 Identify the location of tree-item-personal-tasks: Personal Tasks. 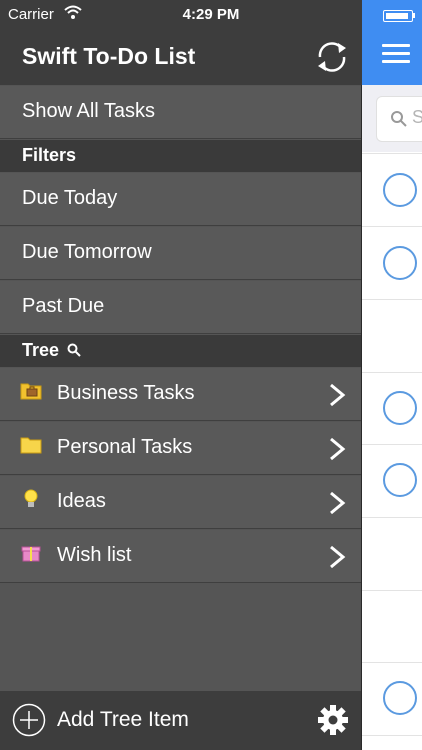
(180, 448).